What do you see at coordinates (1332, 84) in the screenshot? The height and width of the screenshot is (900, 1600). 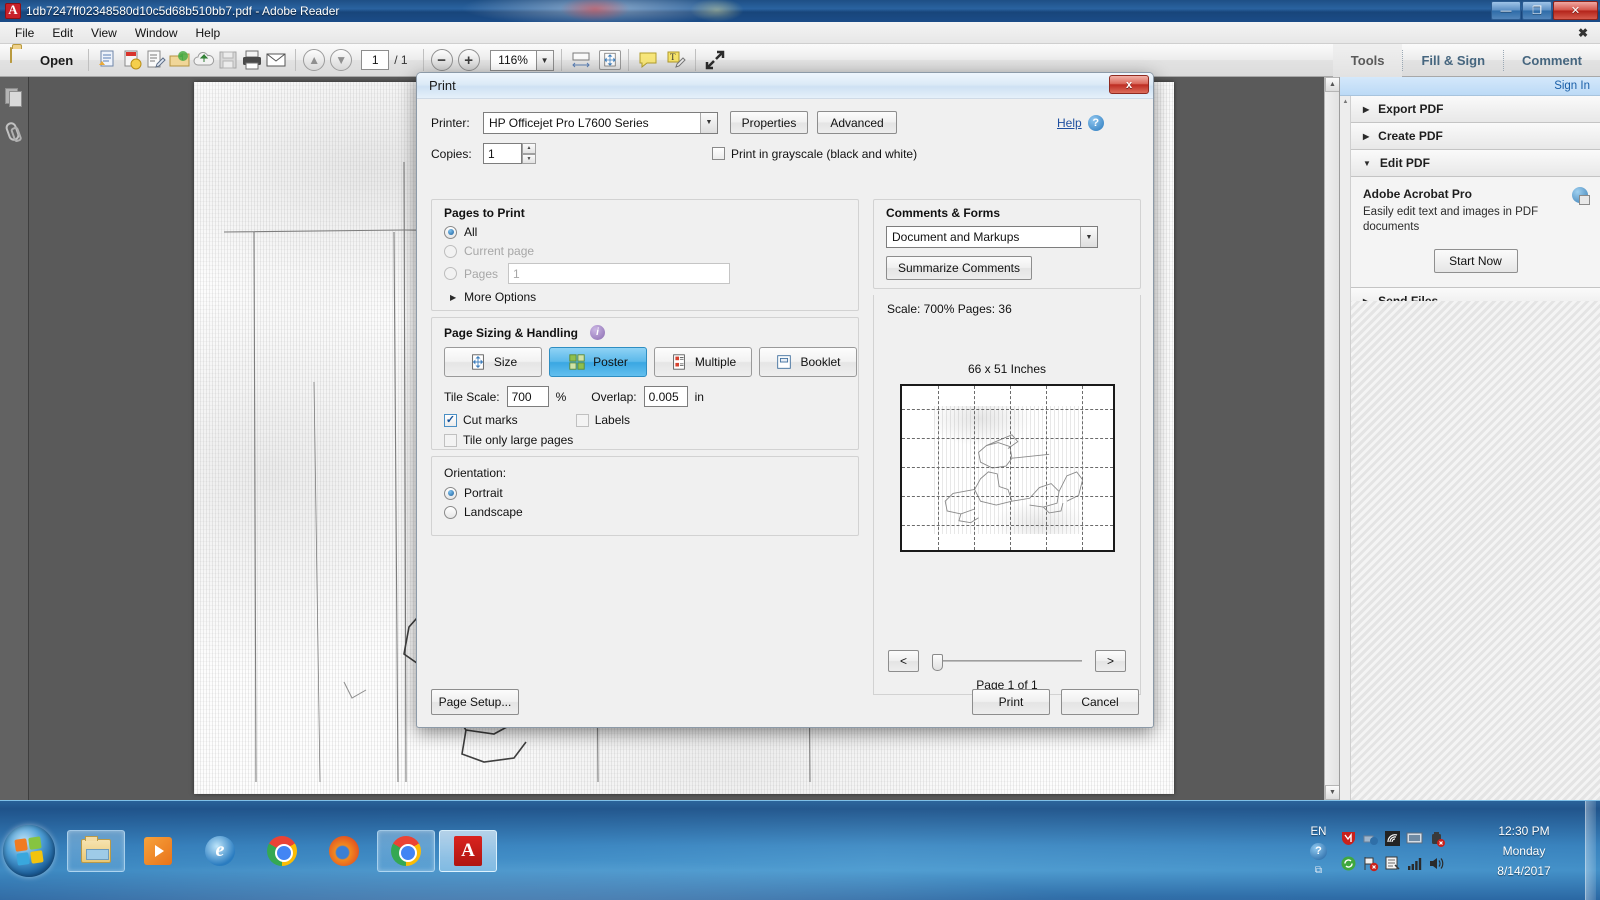 I see `scroll-up-button: ▲` at bounding box center [1332, 84].